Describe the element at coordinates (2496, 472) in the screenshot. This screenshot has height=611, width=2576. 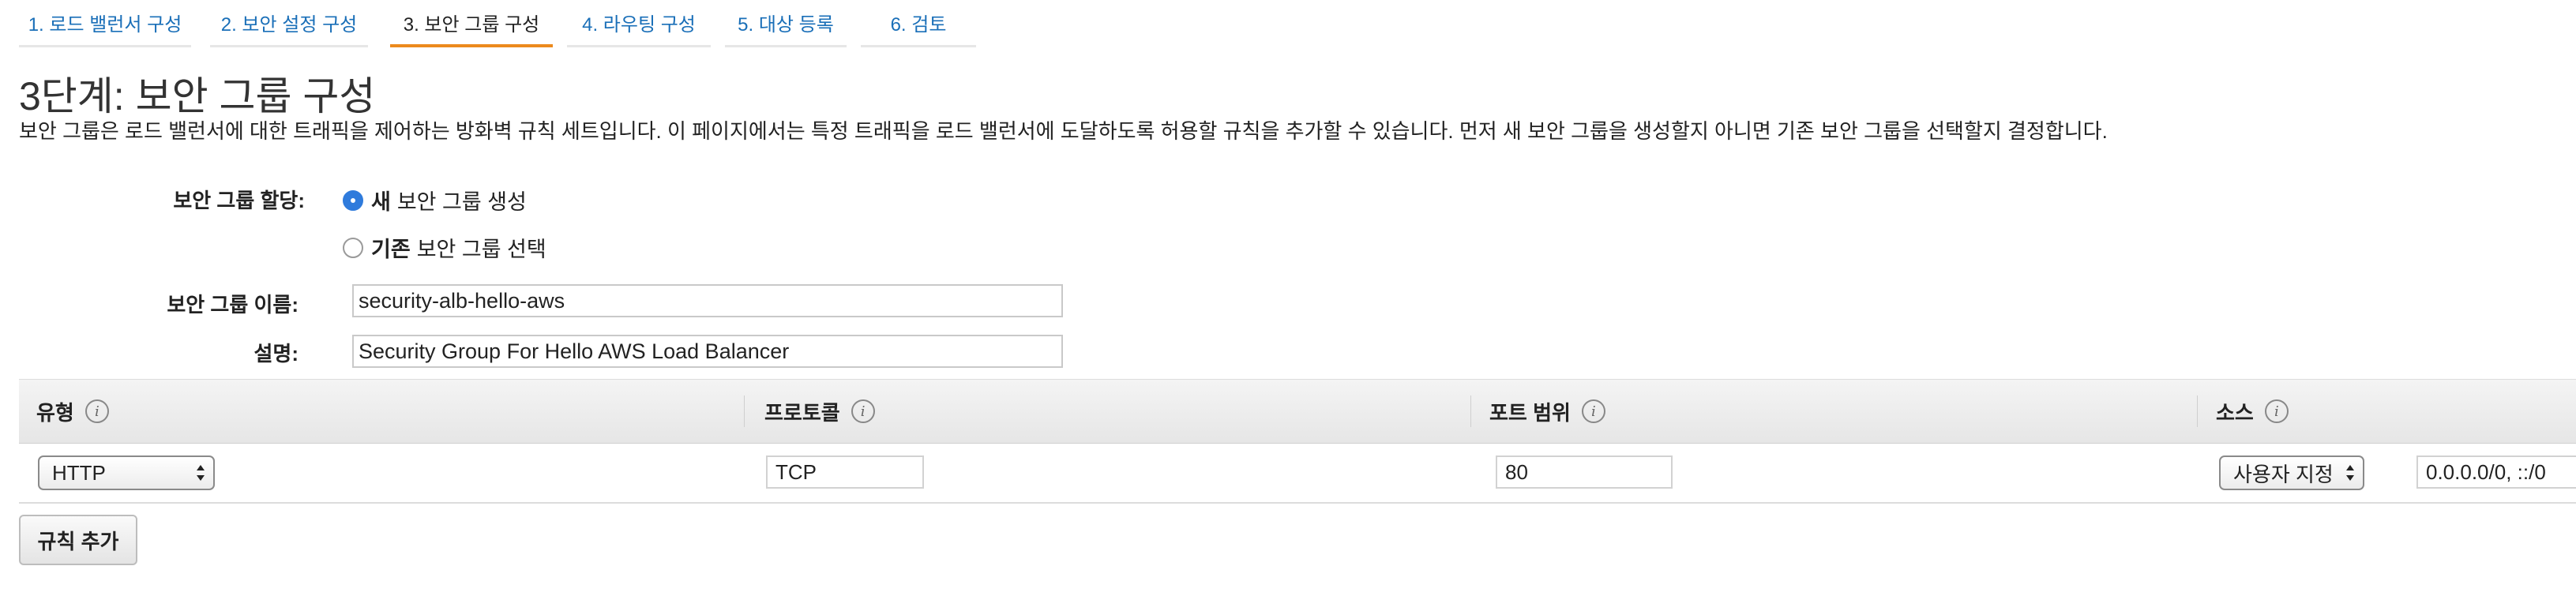
I see `source-cidr-input` at that location.